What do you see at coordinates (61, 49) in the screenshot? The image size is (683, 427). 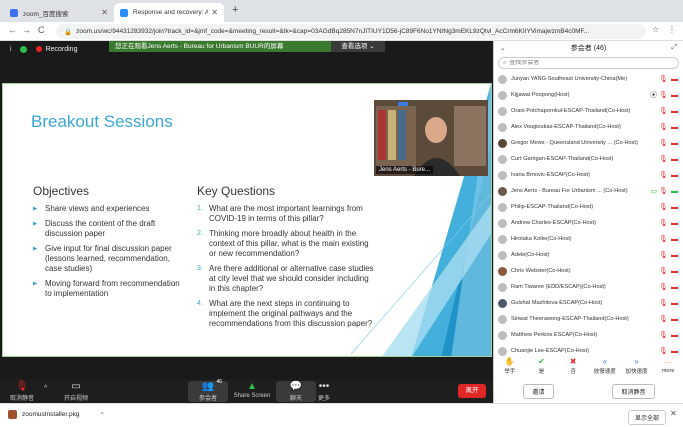 I see `recording-label: Recording` at bounding box center [61, 49].